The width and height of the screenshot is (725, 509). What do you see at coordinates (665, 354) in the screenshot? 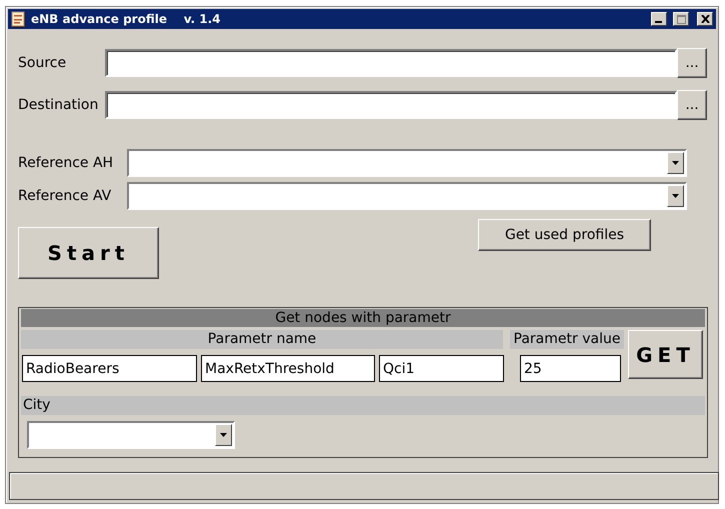
I see `get-button: GET` at bounding box center [665, 354].